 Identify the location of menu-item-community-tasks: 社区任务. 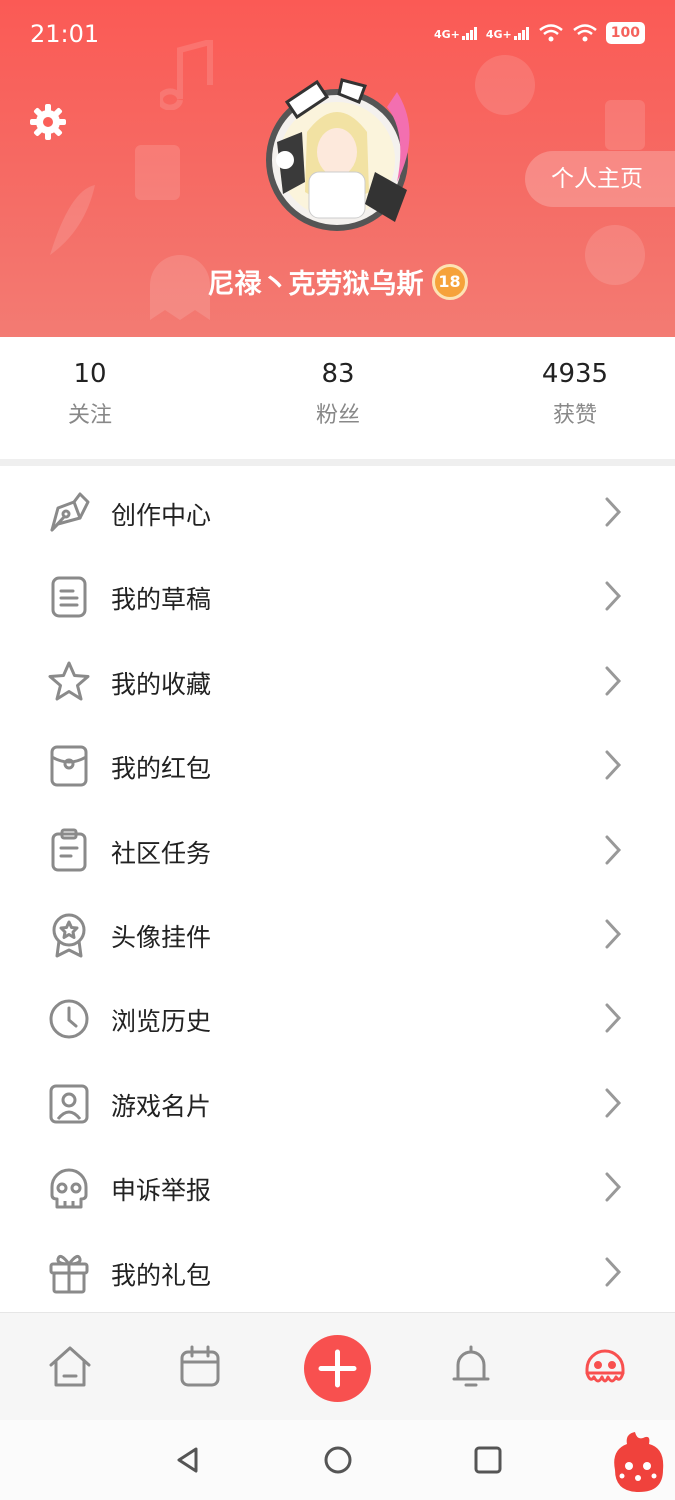
(337, 850).